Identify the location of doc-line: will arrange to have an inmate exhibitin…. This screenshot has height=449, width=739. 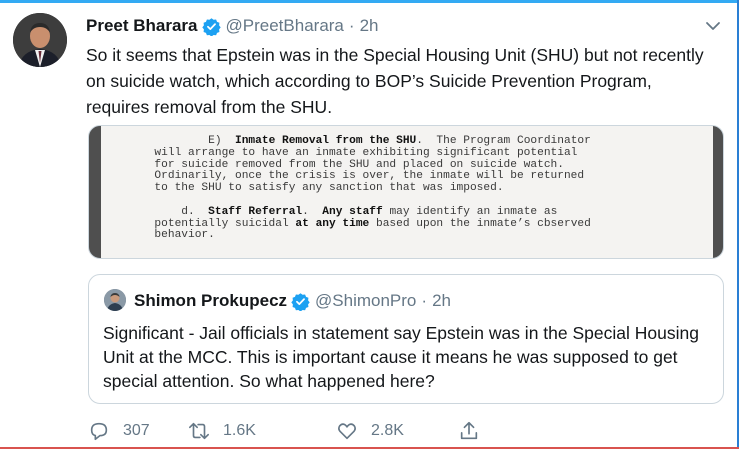
(359, 152).